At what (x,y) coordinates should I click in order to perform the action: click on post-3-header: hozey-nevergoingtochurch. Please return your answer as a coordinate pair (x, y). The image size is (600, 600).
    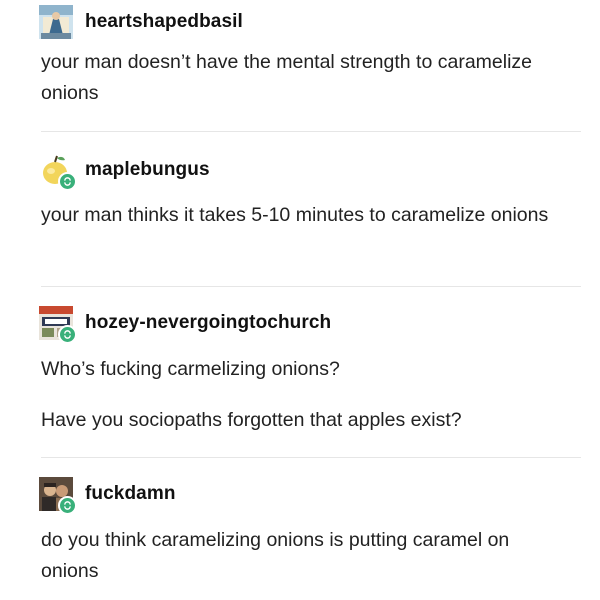
    Looking at the image, I should click on (185, 325).